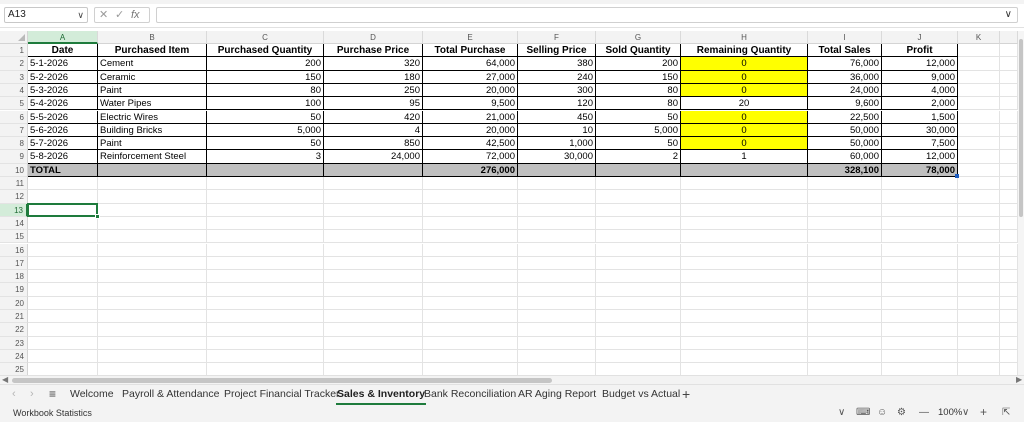 The height and width of the screenshot is (422, 1024). I want to click on cell-b23, so click(152, 343).